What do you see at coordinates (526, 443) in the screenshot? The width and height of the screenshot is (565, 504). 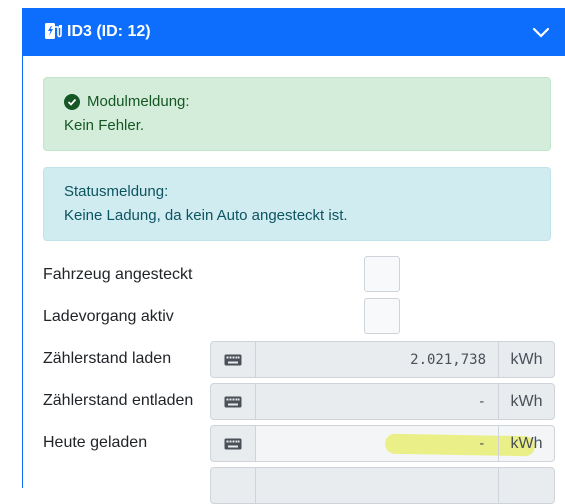 I see `today-charged-unit: kWh` at bounding box center [526, 443].